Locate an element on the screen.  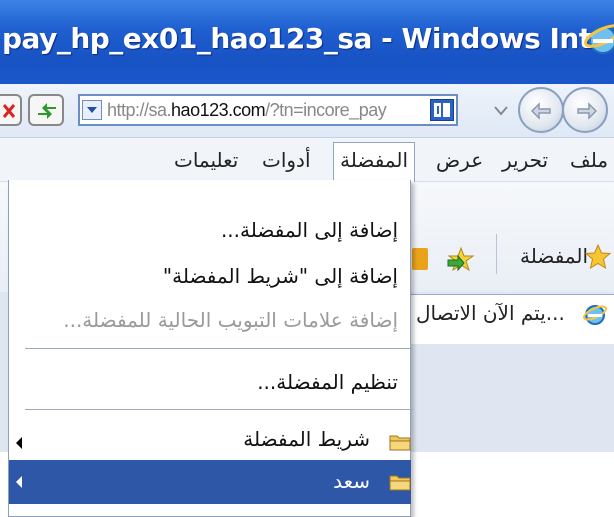
address-url: http://sa.hao123.com/?tn=incore_pay is located at coordinates (247, 110).